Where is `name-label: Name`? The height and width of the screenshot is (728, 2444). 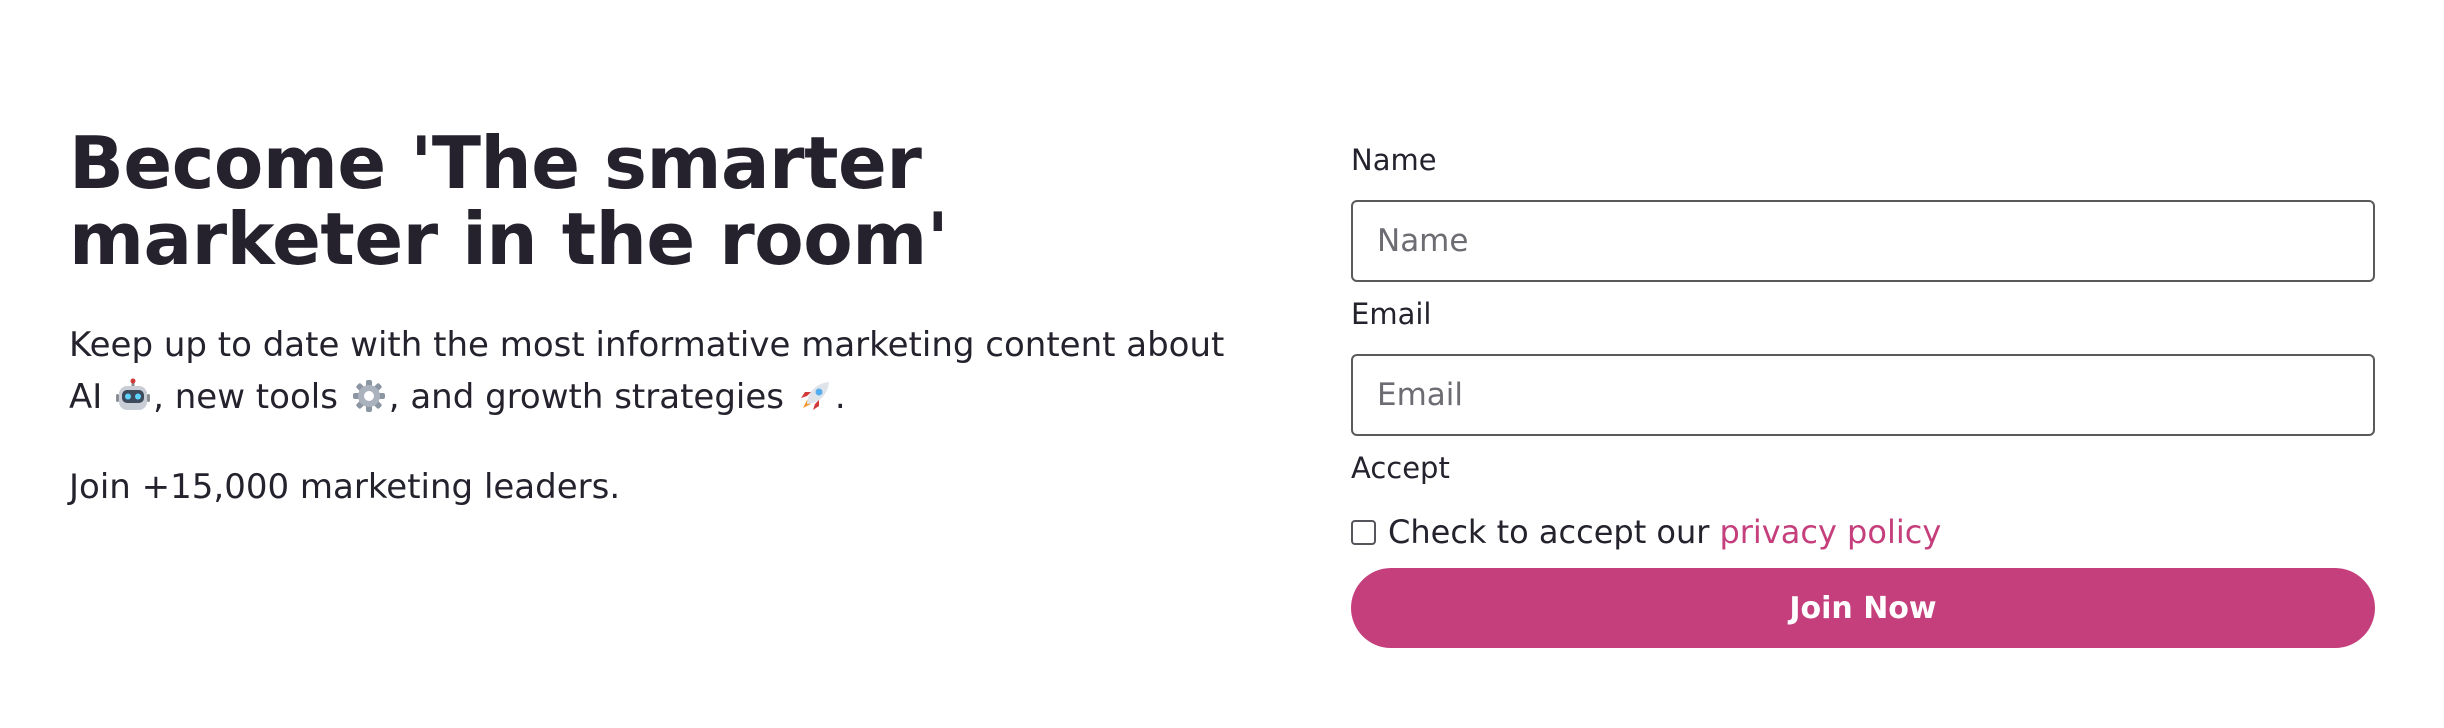 name-label: Name is located at coordinates (1394, 160).